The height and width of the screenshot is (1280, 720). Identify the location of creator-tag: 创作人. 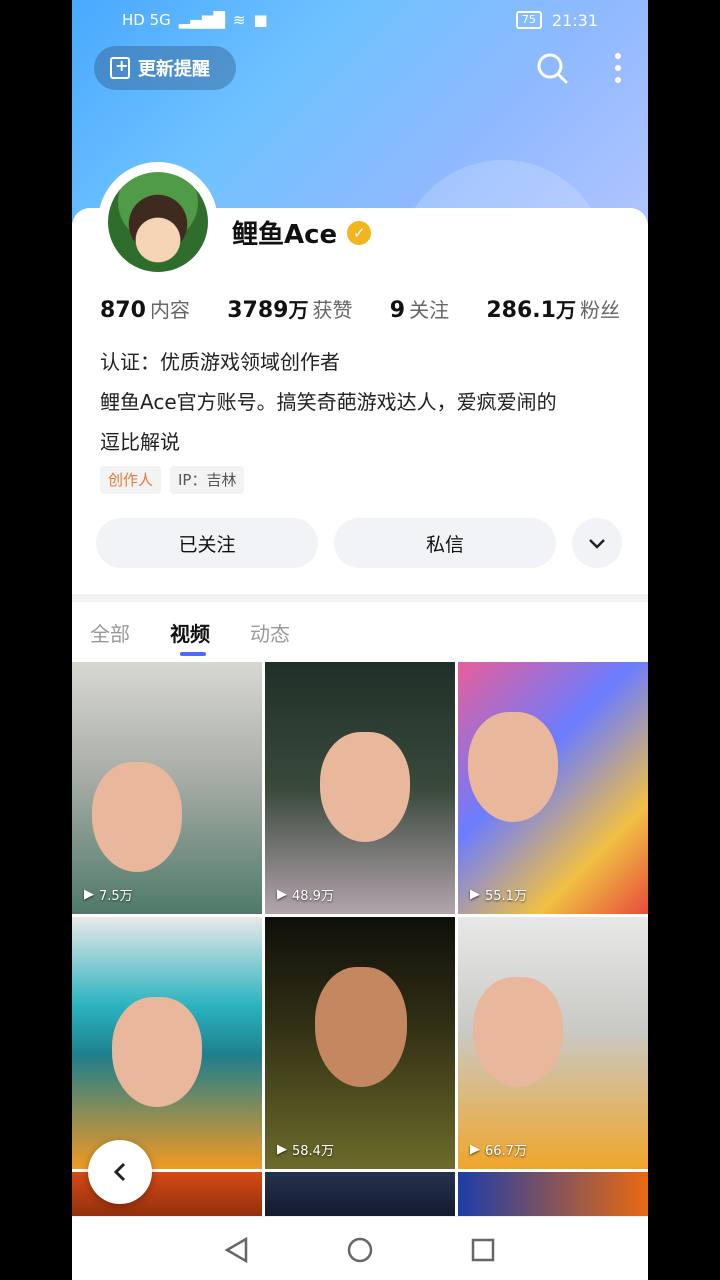
(131, 480).